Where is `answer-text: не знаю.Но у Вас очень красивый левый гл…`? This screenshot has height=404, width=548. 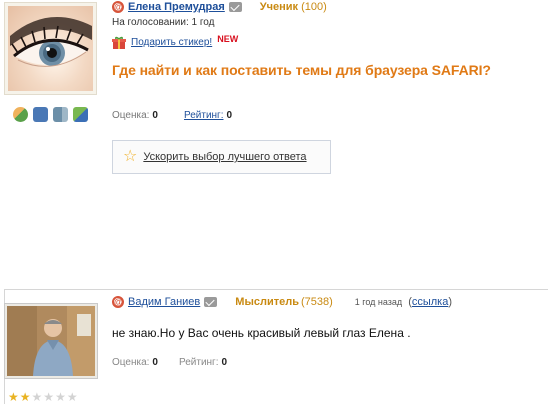 answer-text: не знаю.Но у Вас очень красивый левый гл… is located at coordinates (261, 333).